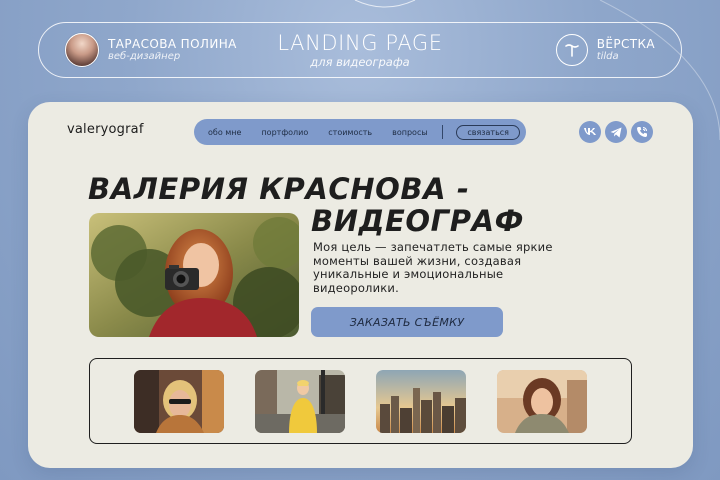 The height and width of the screenshot is (480, 720). What do you see at coordinates (410, 132) in the screenshot?
I see `nav-item-faq: вопросы` at bounding box center [410, 132].